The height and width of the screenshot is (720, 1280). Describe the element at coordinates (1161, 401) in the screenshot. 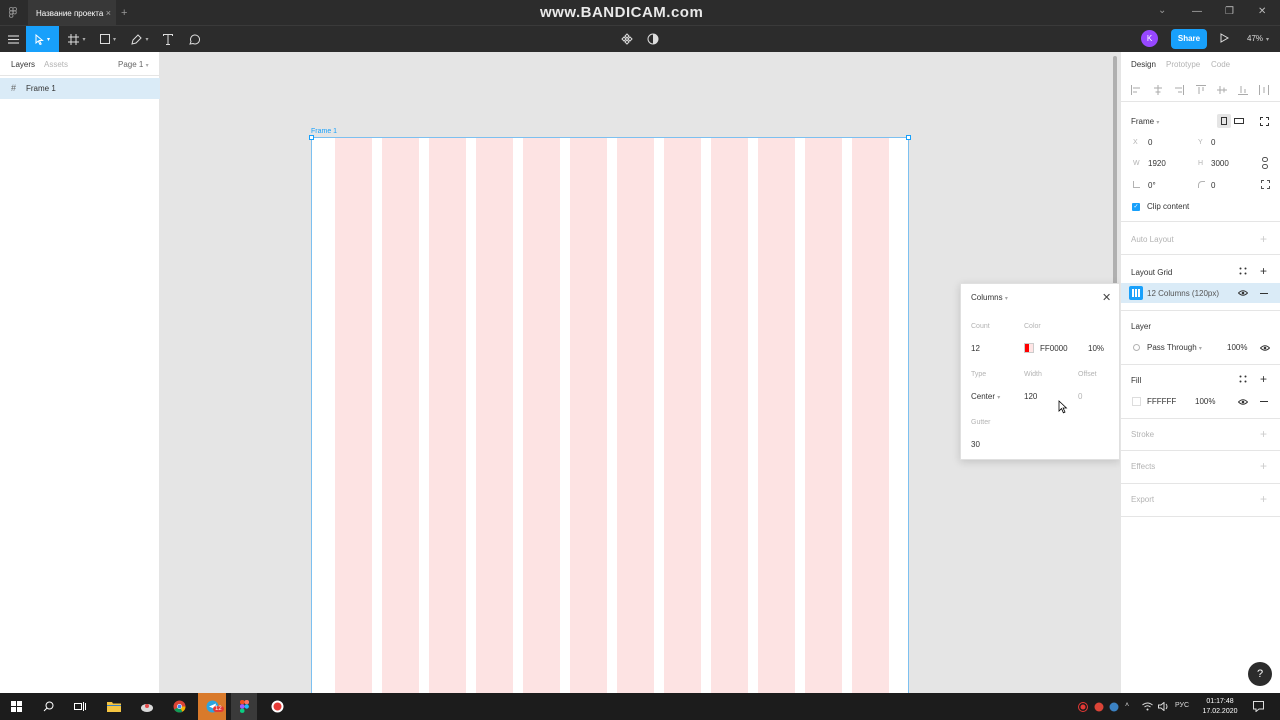

I see `fill-hex-input: FFFFFF` at that location.